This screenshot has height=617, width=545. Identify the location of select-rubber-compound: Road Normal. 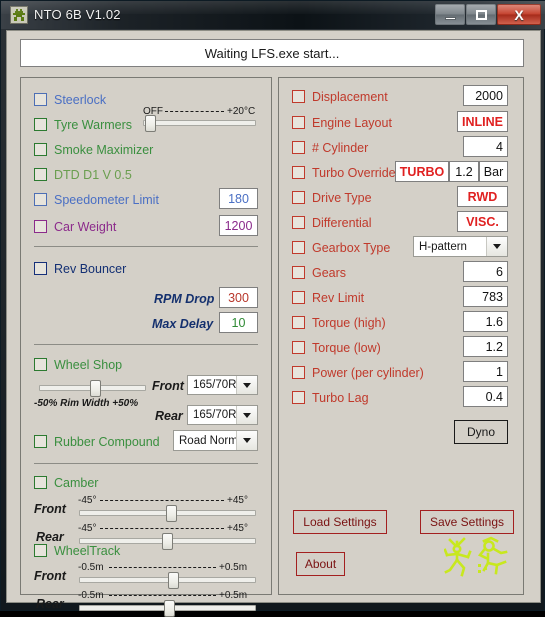
(215, 440).